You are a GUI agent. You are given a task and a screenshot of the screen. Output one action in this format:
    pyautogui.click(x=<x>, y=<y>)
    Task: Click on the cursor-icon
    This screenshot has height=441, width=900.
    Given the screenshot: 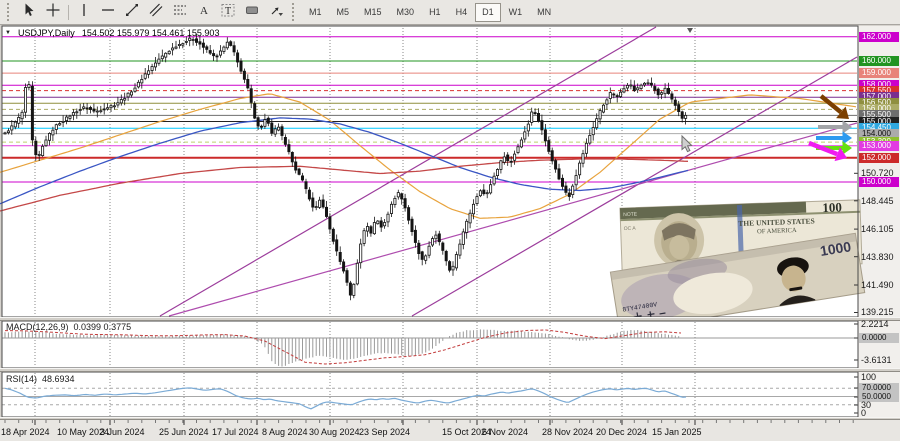 What is the action you would take?
    pyautogui.click(x=29, y=12)
    